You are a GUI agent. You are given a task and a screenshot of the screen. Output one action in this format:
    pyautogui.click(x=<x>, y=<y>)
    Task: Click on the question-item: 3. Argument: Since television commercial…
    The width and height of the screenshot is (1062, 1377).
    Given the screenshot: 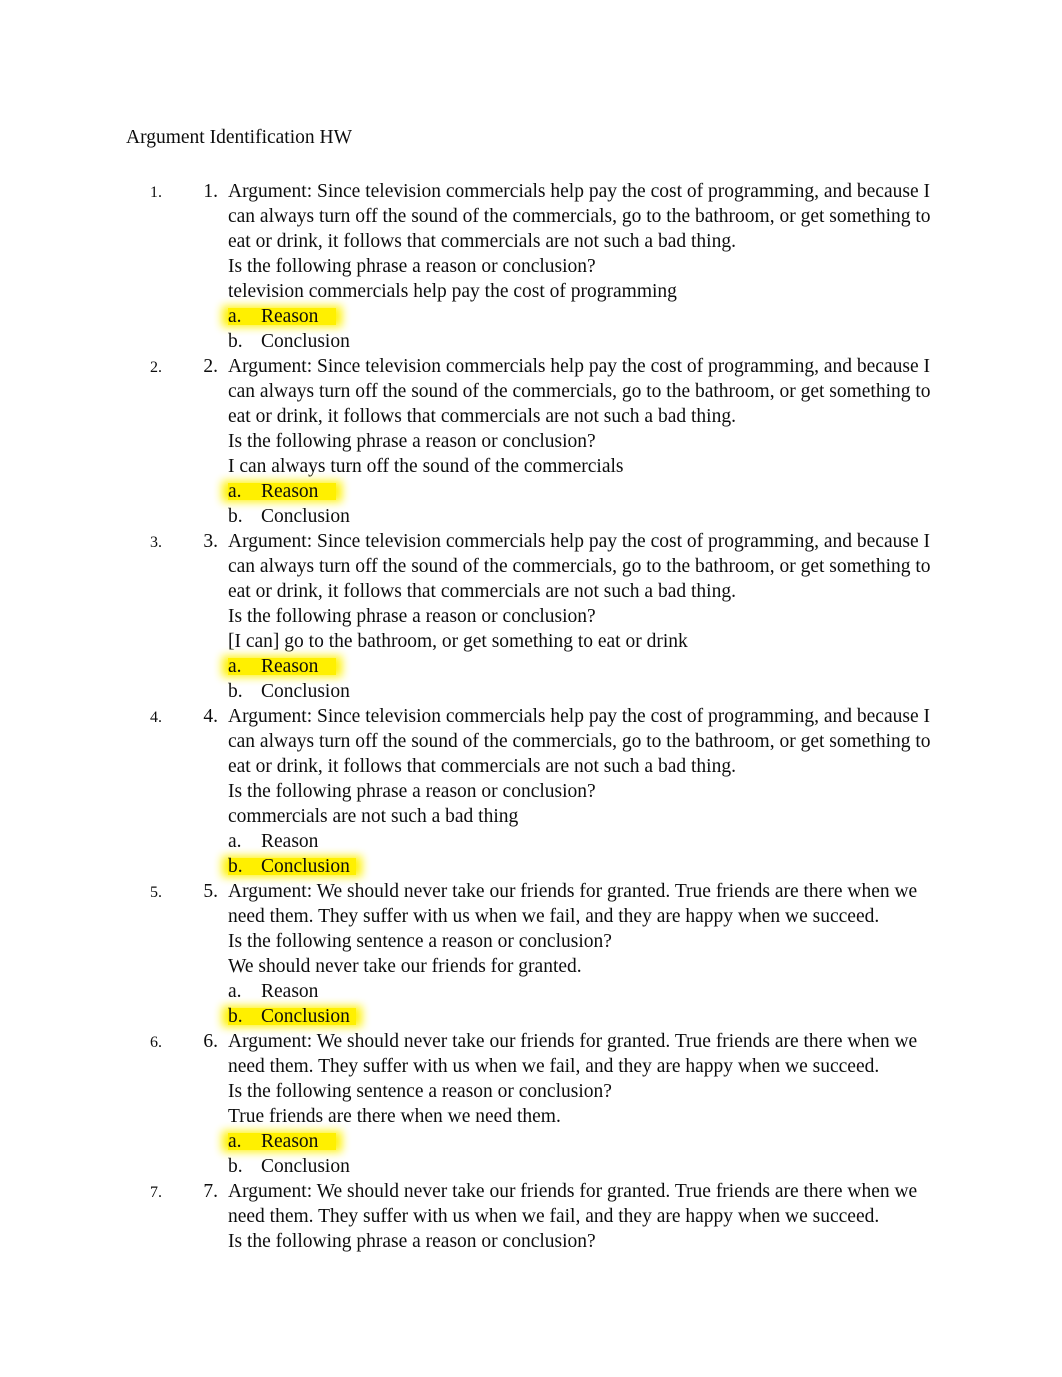 What is the action you would take?
    pyautogui.click(x=566, y=616)
    